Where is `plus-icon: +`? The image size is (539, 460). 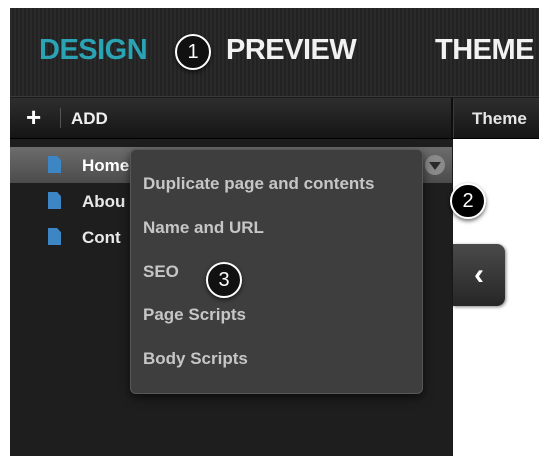 plus-icon: + is located at coordinates (33, 117).